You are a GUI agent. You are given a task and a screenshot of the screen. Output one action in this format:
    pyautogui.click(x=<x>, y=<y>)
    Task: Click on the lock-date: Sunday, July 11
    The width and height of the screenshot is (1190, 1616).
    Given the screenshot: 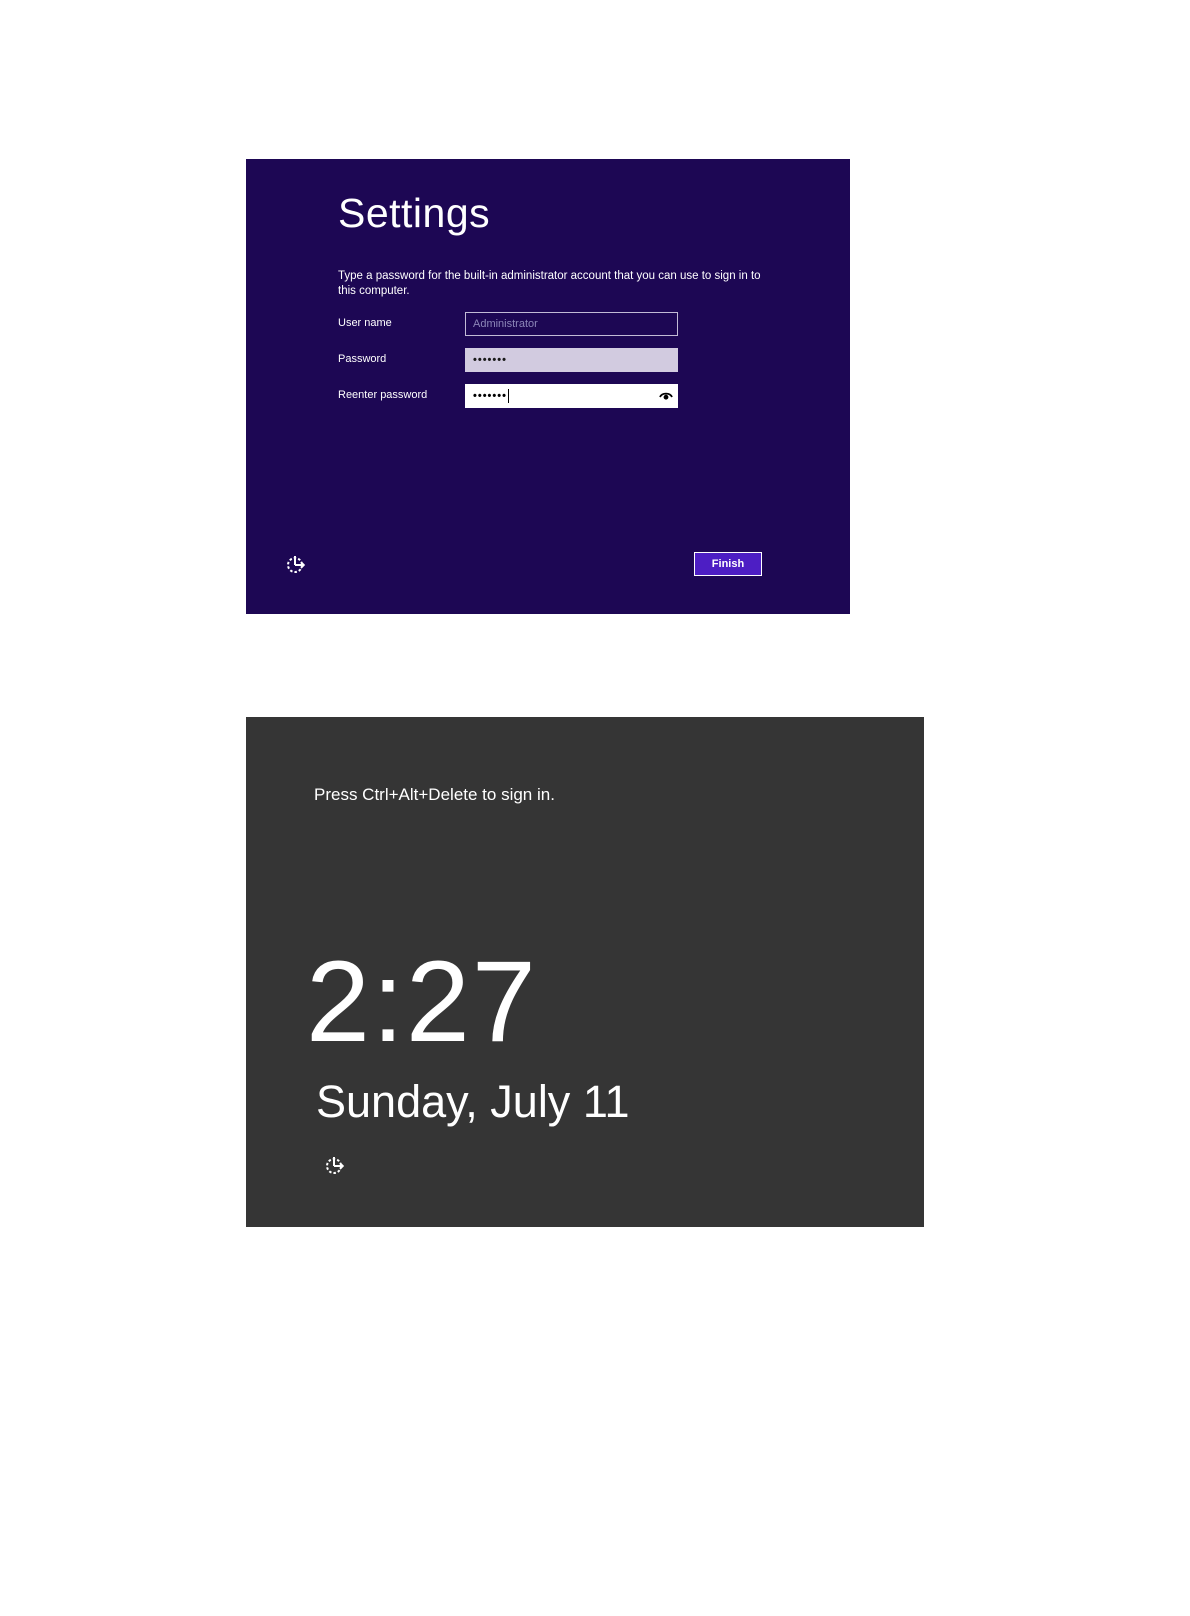 What is the action you would take?
    pyautogui.click(x=473, y=1101)
    